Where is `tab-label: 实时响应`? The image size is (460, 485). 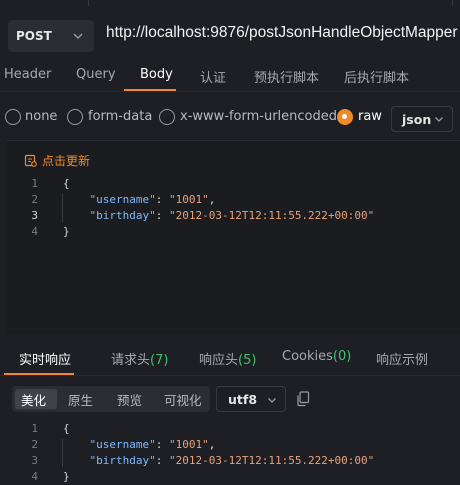
tab-label: 实时响应 is located at coordinates (45, 360).